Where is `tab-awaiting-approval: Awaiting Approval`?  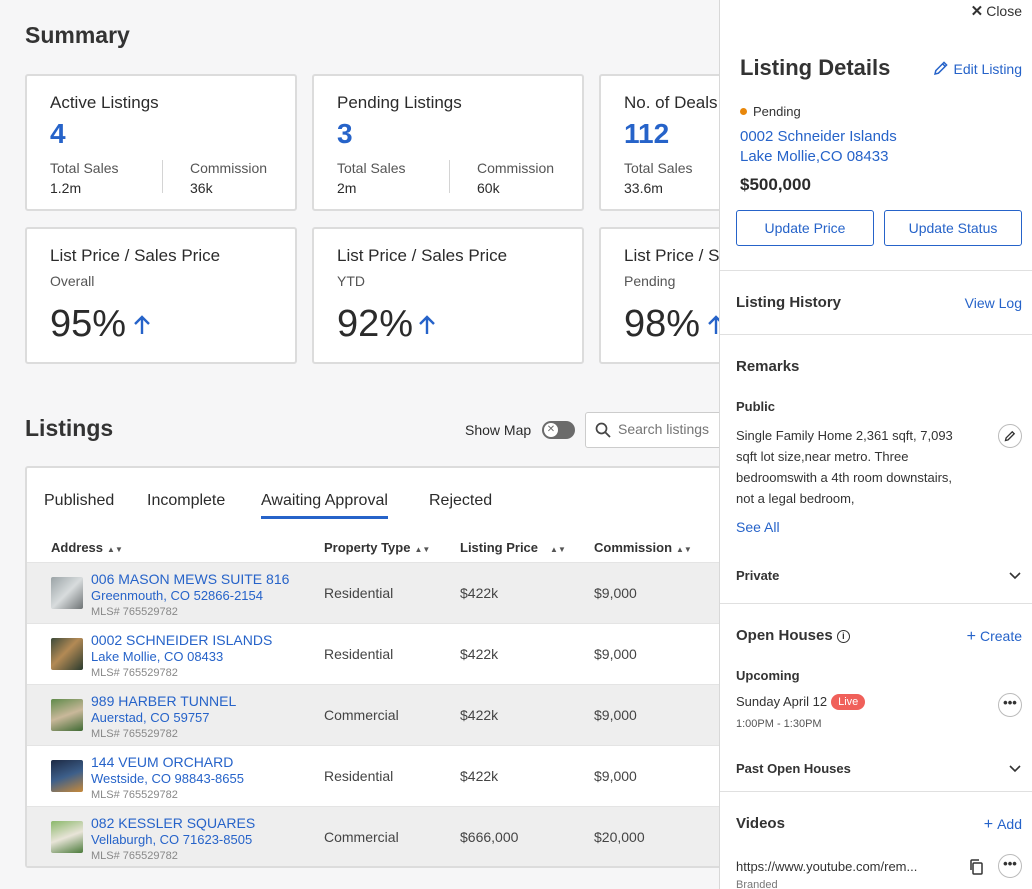 tab-awaiting-approval: Awaiting Approval is located at coordinates (324, 505).